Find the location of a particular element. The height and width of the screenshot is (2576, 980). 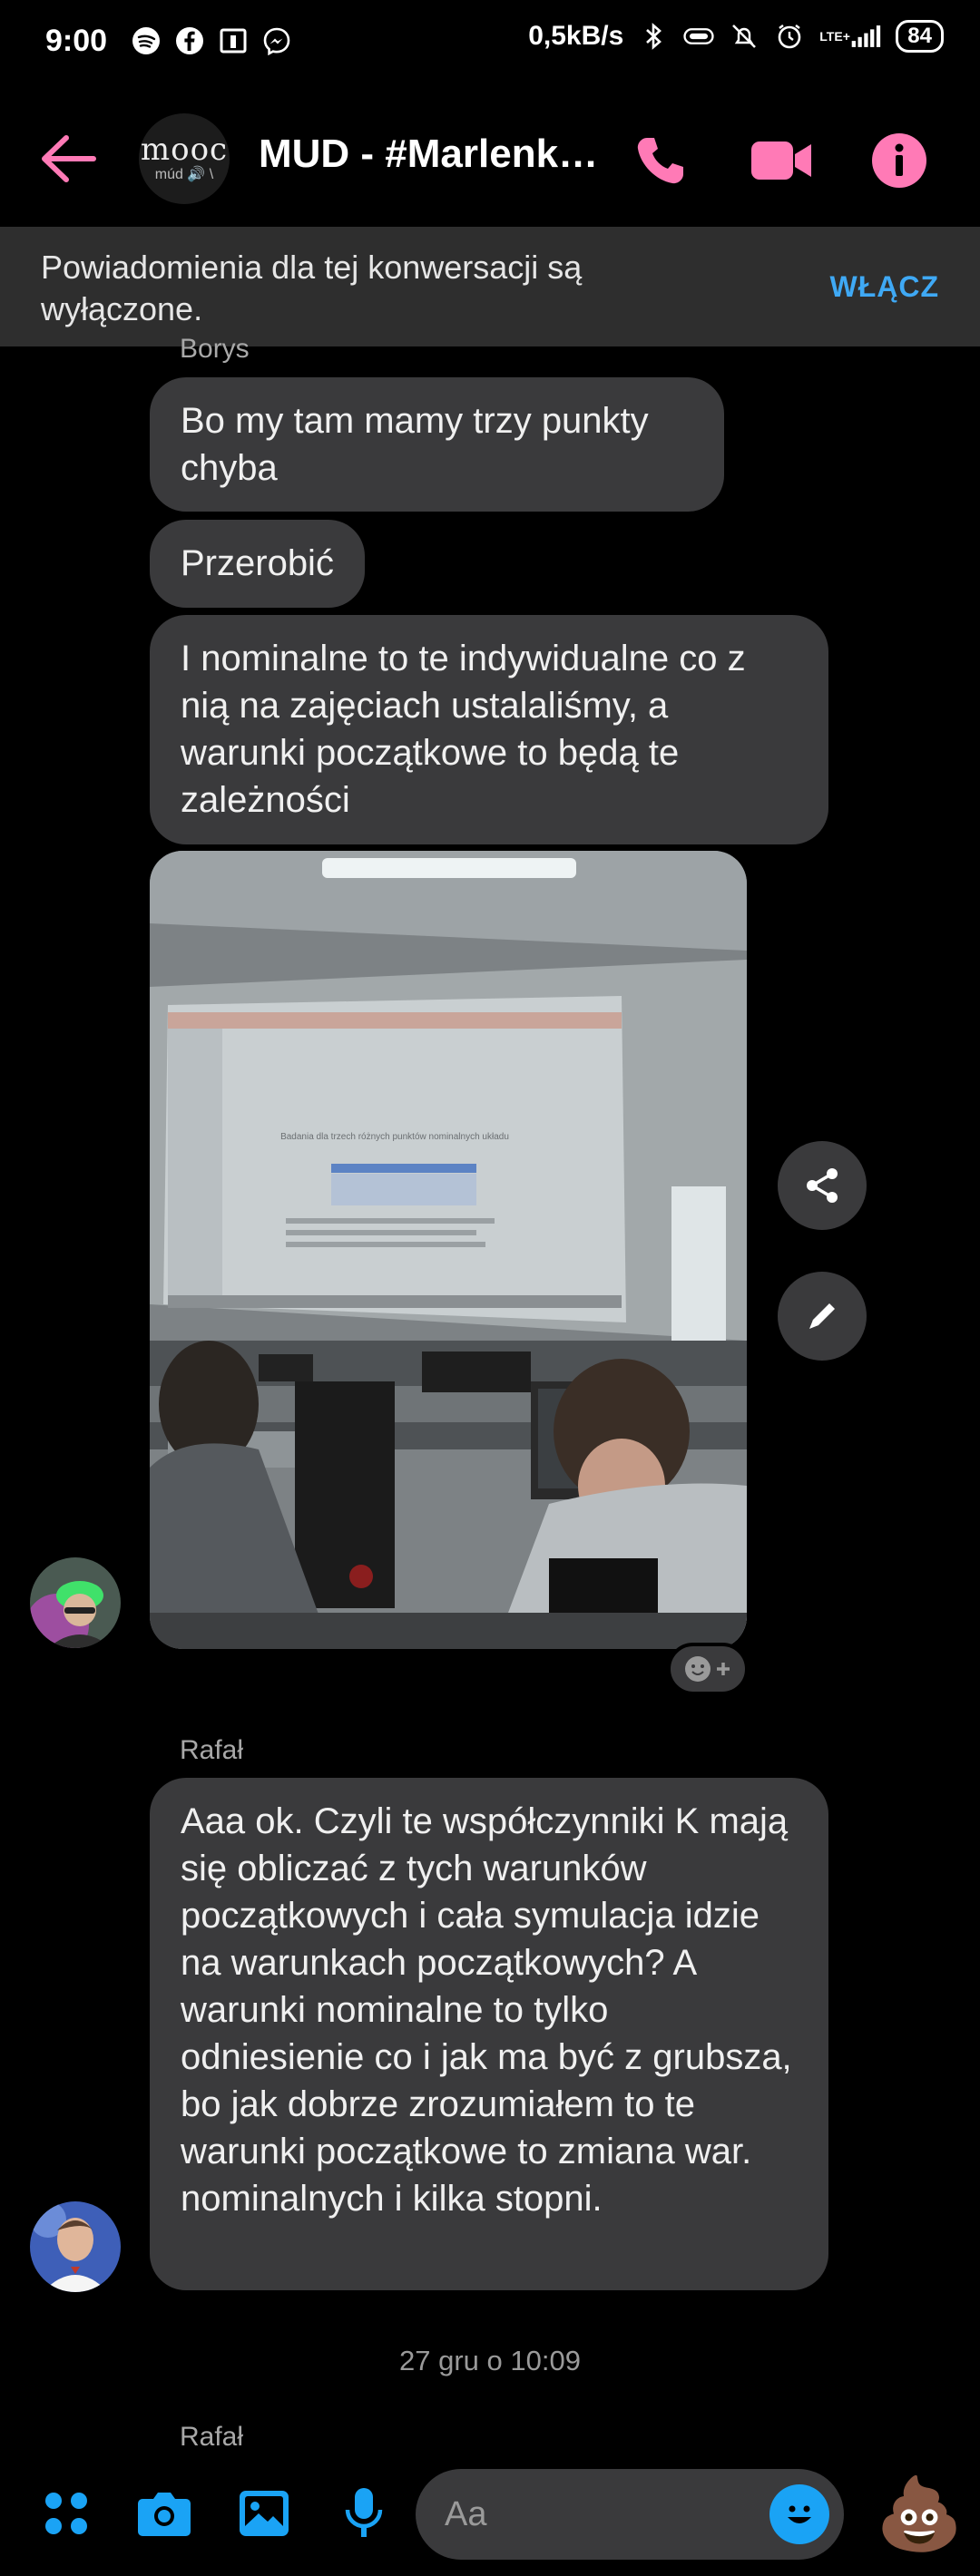

message-timestamp: 27 gru o 10:09 is located at coordinates (490, 2360).